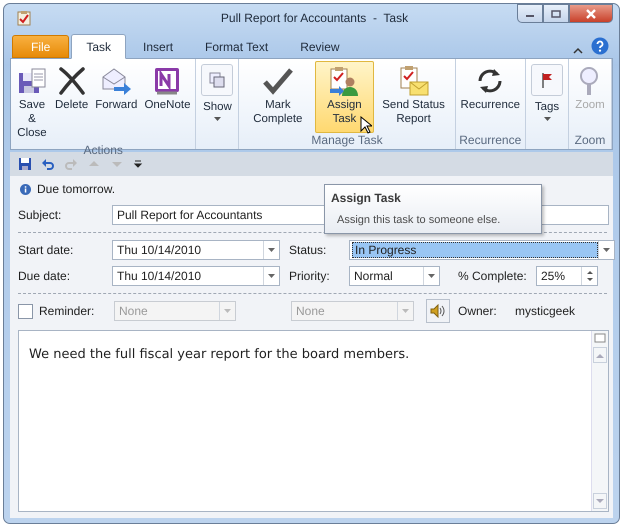 The image size is (625, 529). I want to click on tooltip-title: Assign Task, so click(366, 198).